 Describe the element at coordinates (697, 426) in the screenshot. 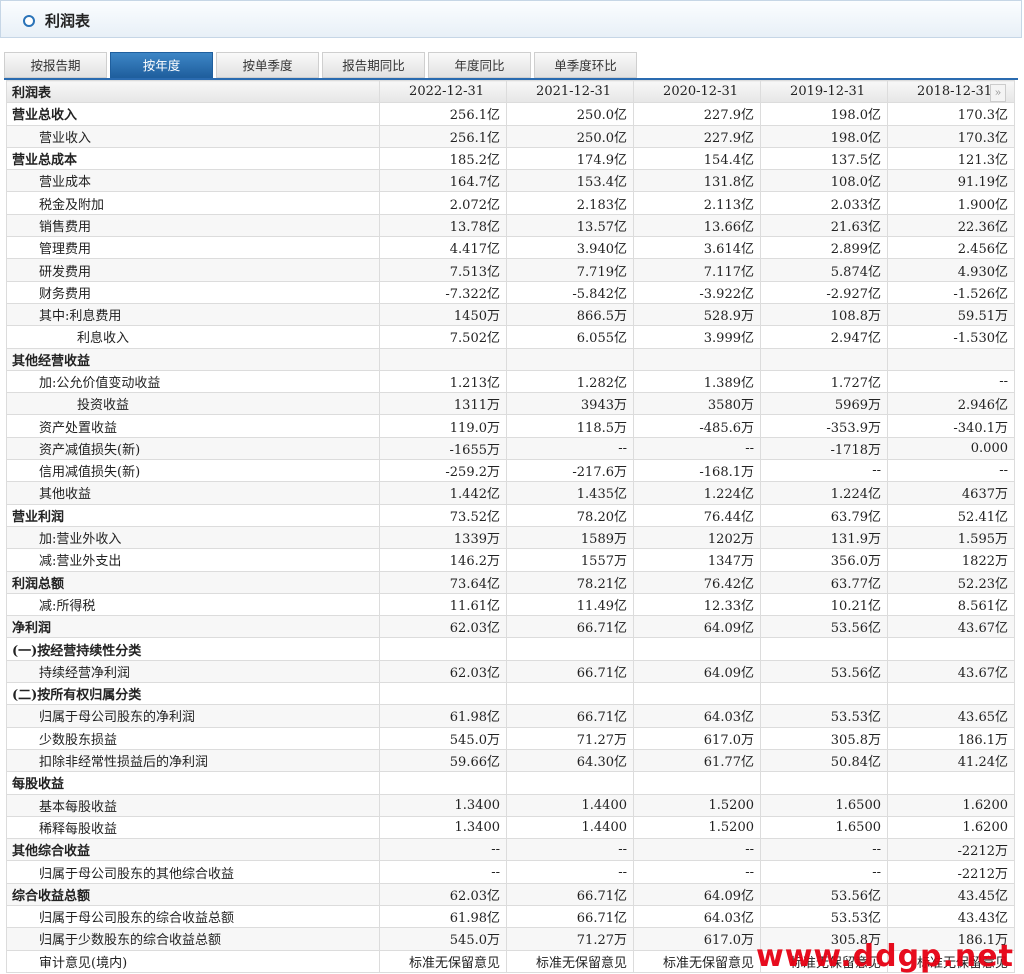

I see `table-cell: -485.6万` at that location.